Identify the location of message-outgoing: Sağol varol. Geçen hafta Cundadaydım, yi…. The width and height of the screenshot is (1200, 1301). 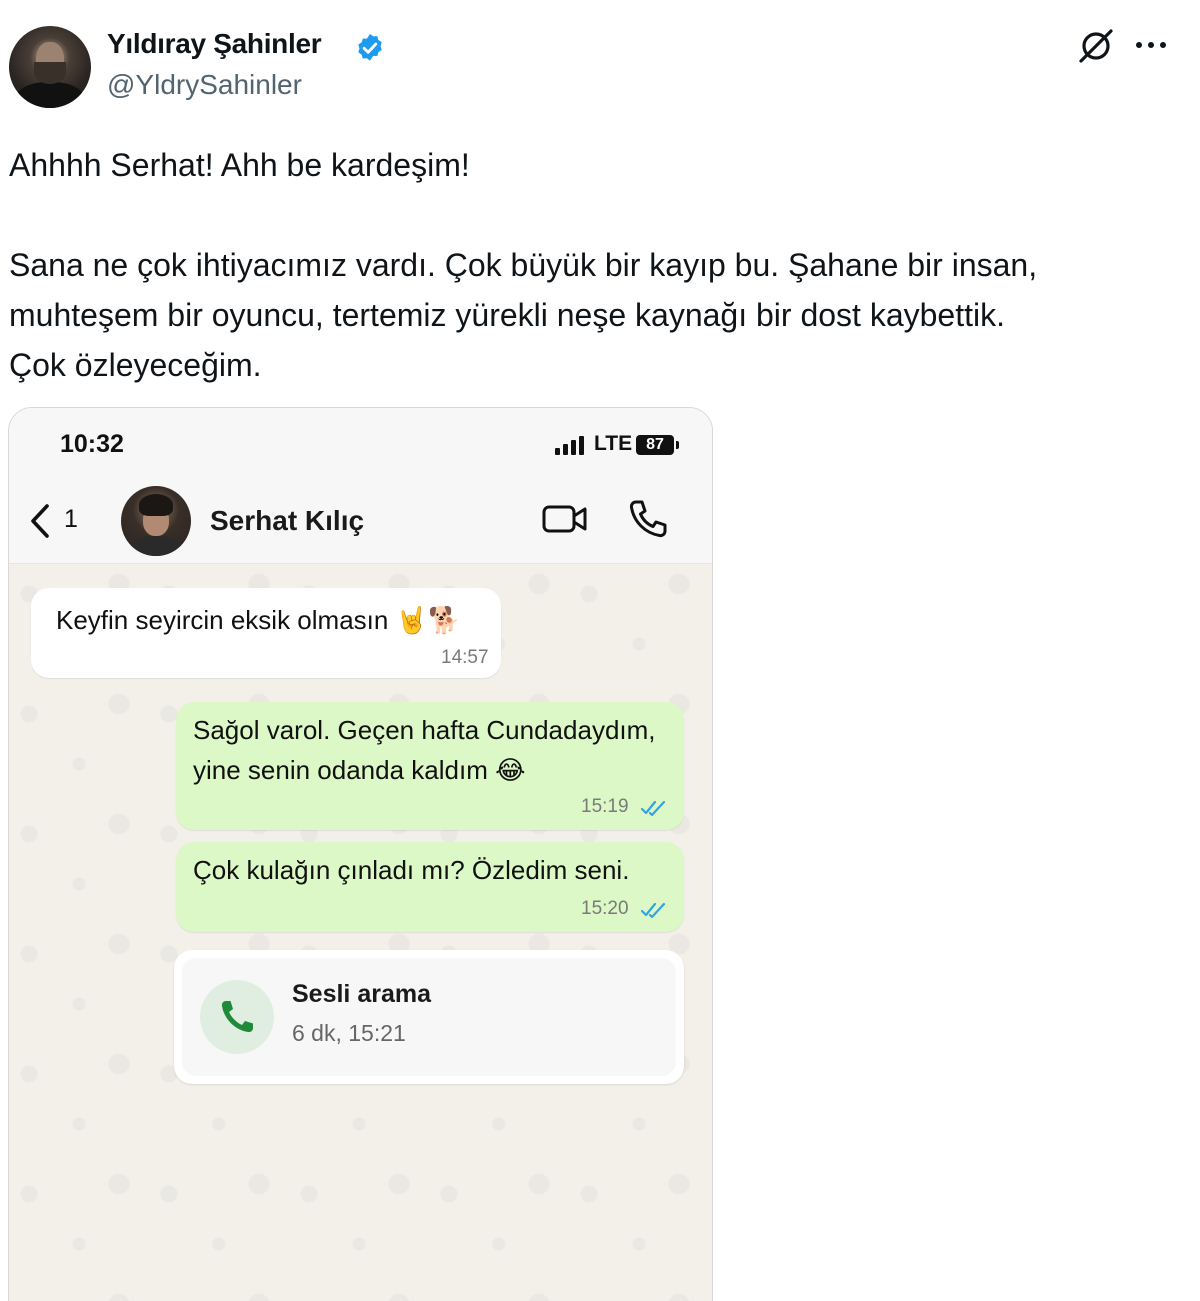
(430, 766).